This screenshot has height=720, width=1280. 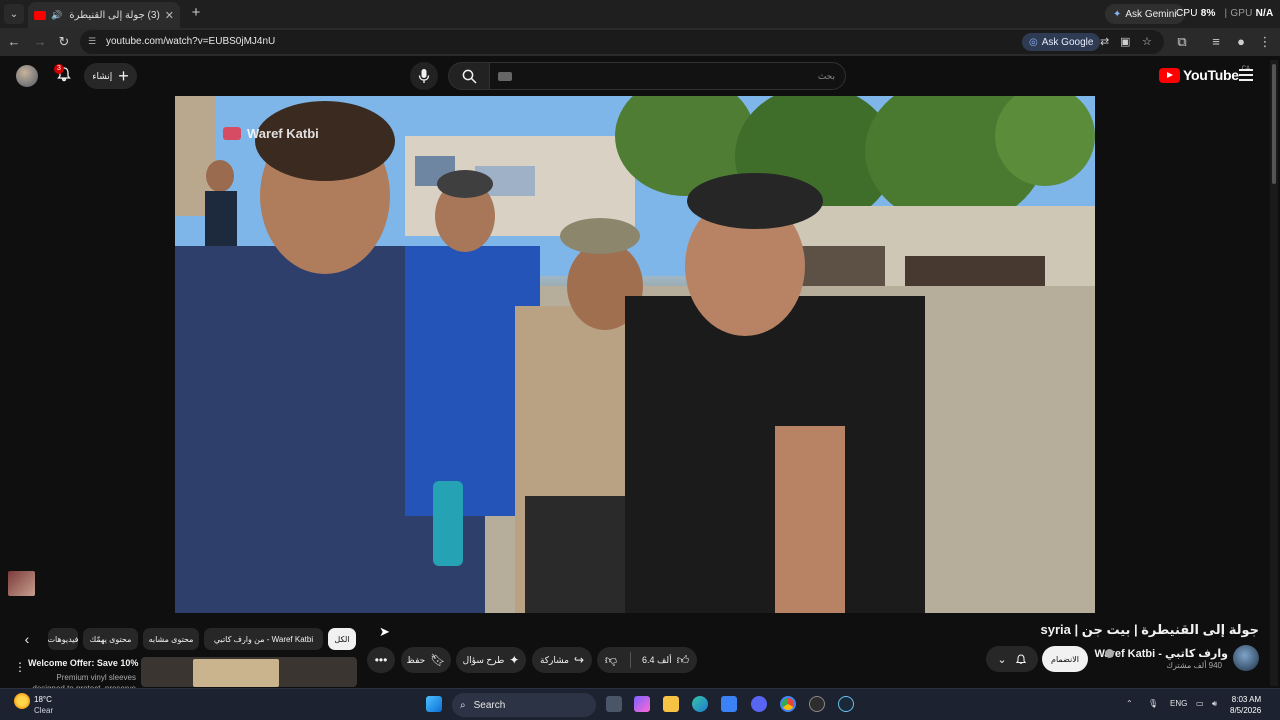 I want to click on bell-icon, so click(x=1020, y=658).